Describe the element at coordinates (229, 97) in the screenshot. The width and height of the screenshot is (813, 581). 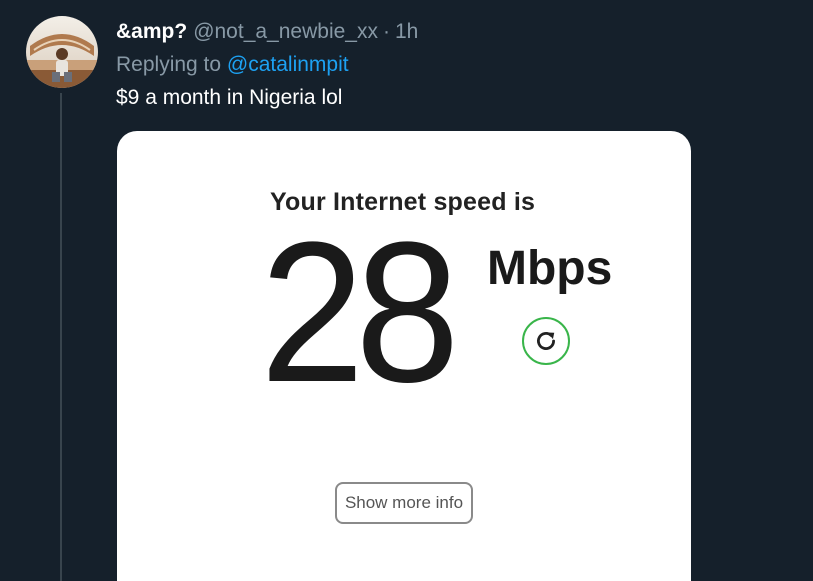
I see `tweet-text: $9 a month in Nigeria lol` at that location.